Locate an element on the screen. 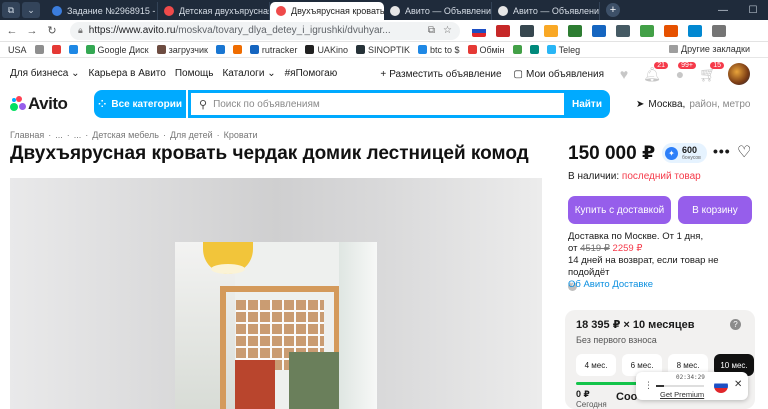 Image resolution: width=768 pixels, height=409 pixels. search-input: ⚲ Поиск по объявлениям is located at coordinates (376, 104).